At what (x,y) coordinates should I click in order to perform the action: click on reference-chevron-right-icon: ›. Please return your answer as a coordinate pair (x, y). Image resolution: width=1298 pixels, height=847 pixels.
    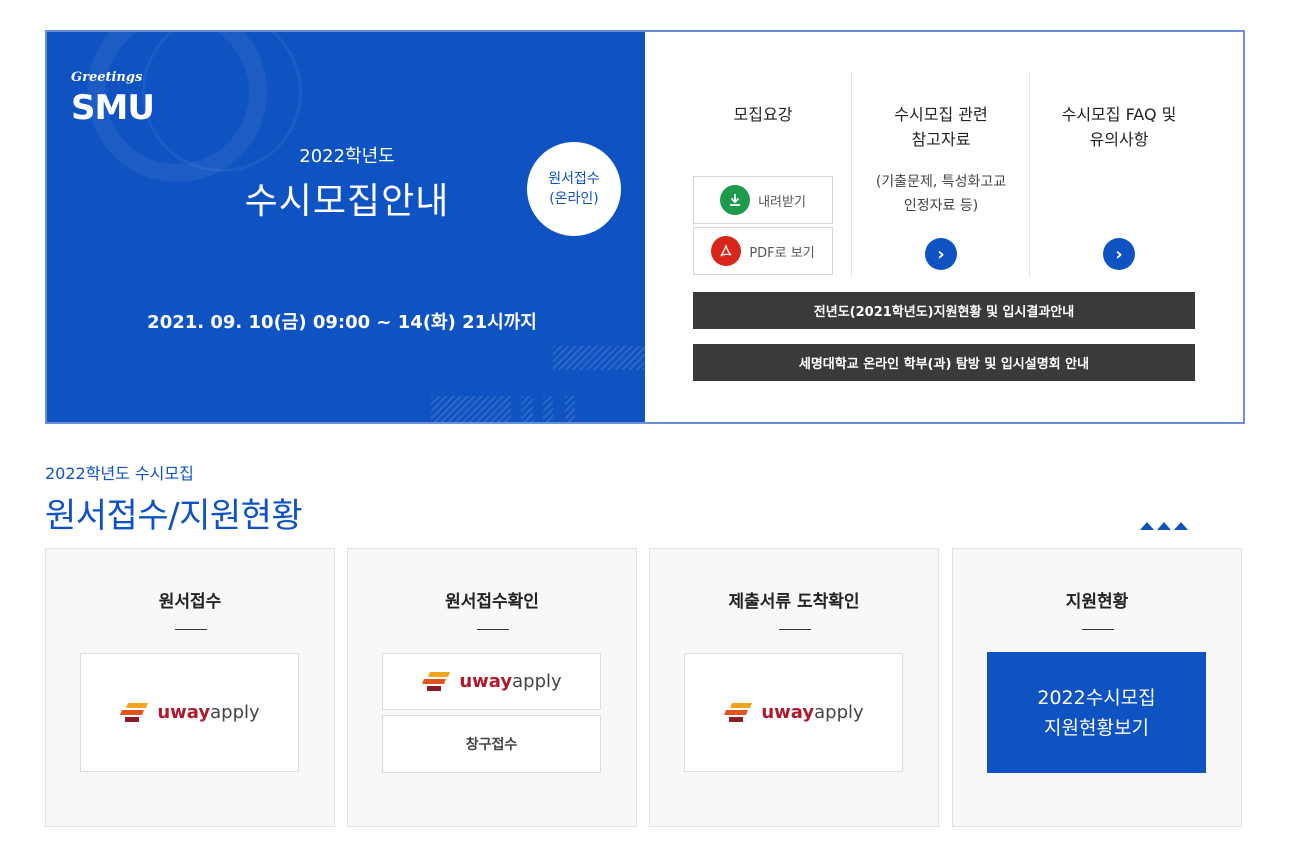
    Looking at the image, I should click on (941, 254).